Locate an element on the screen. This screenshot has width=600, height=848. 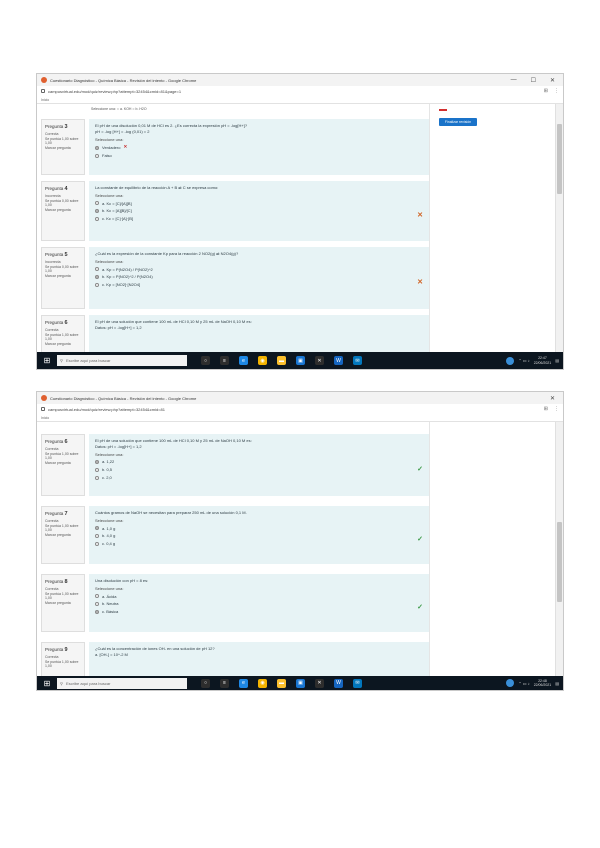
question-number: Pregunta 6 is located at coordinates (56, 442).